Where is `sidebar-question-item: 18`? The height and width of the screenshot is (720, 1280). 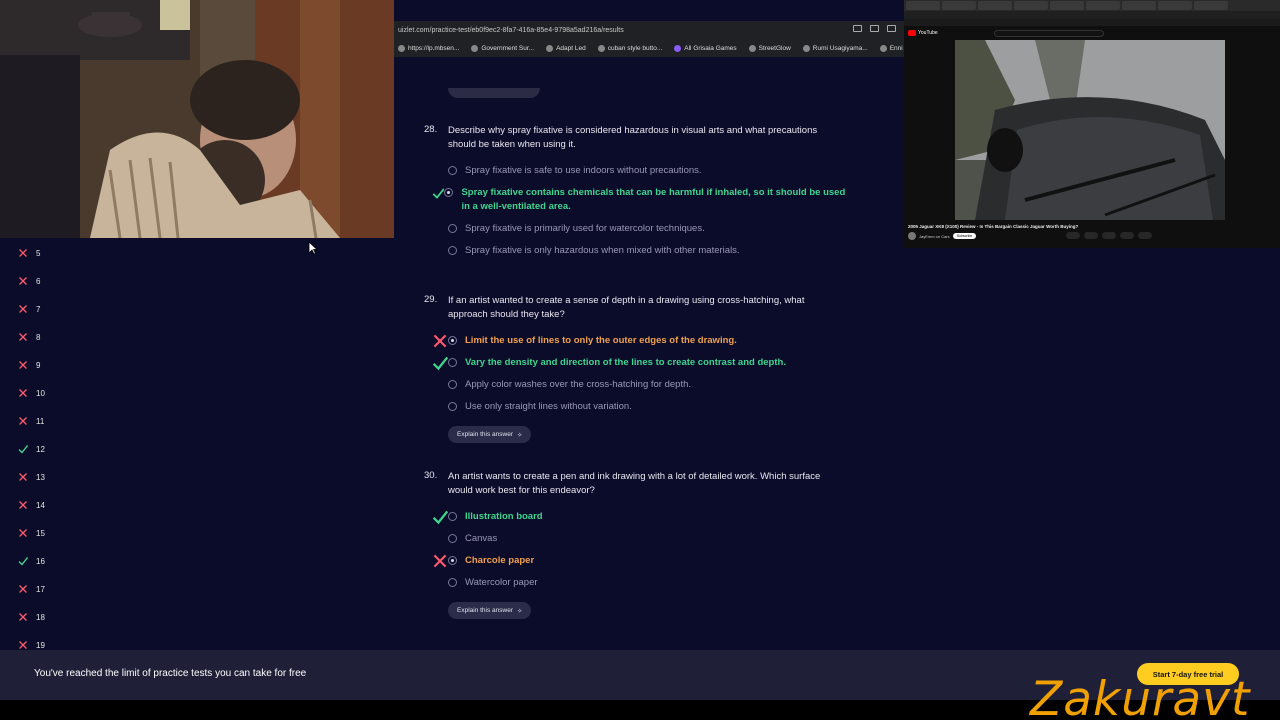 sidebar-question-item: 18 is located at coordinates (31, 617).